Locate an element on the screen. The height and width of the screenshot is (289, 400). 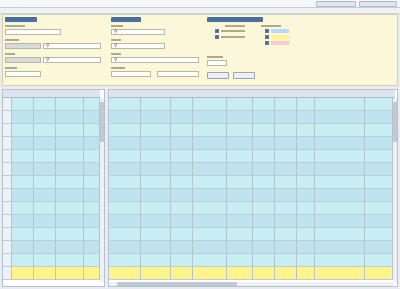
left-grid-scrollbar is located at coordinates (102, 190).